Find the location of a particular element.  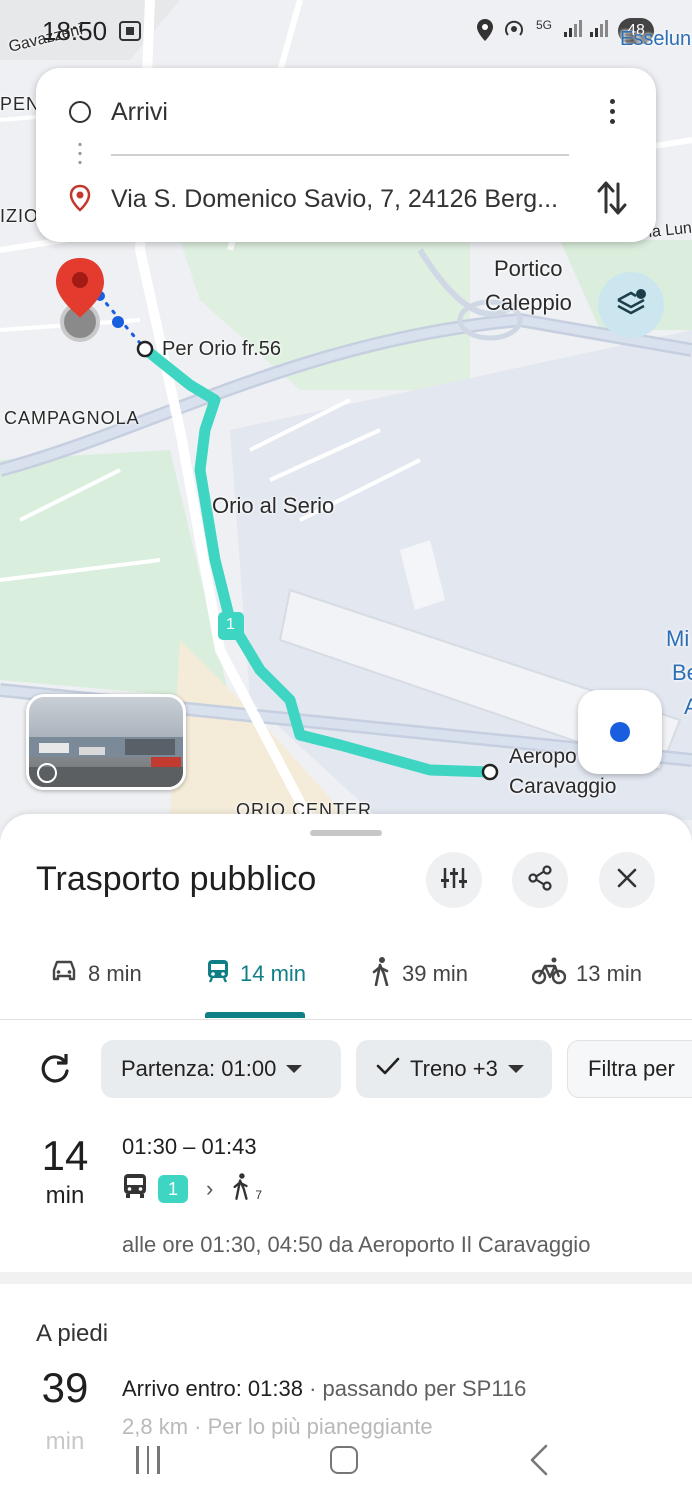

map-label-campagnola: CAMPAGNOLA is located at coordinates (72, 418).